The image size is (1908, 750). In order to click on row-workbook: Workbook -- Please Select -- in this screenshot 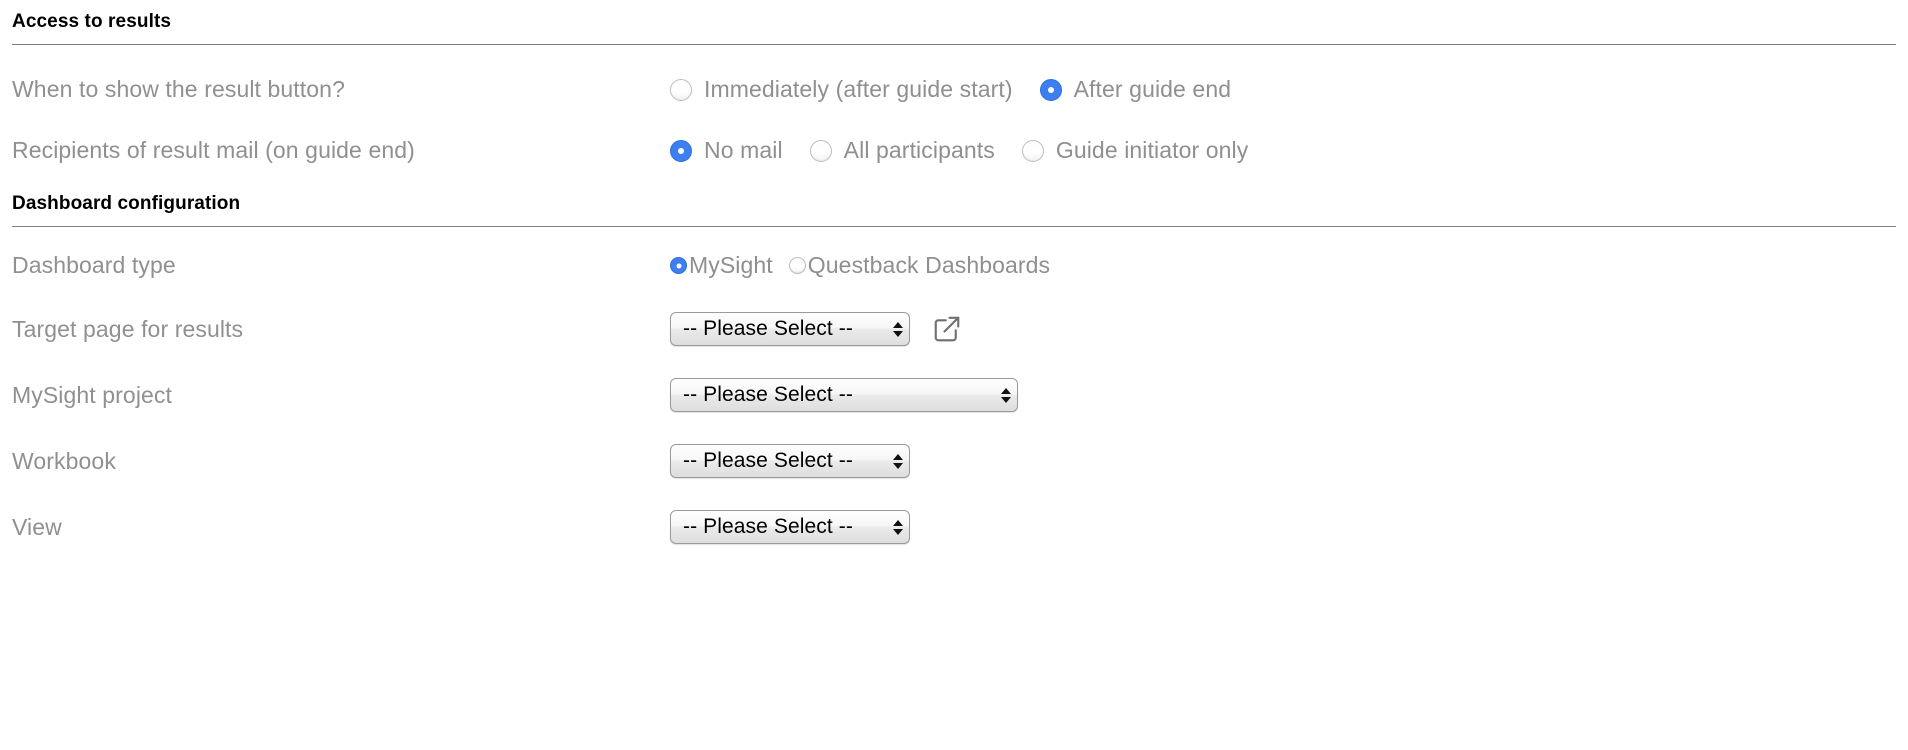, I will do `click(954, 461)`.